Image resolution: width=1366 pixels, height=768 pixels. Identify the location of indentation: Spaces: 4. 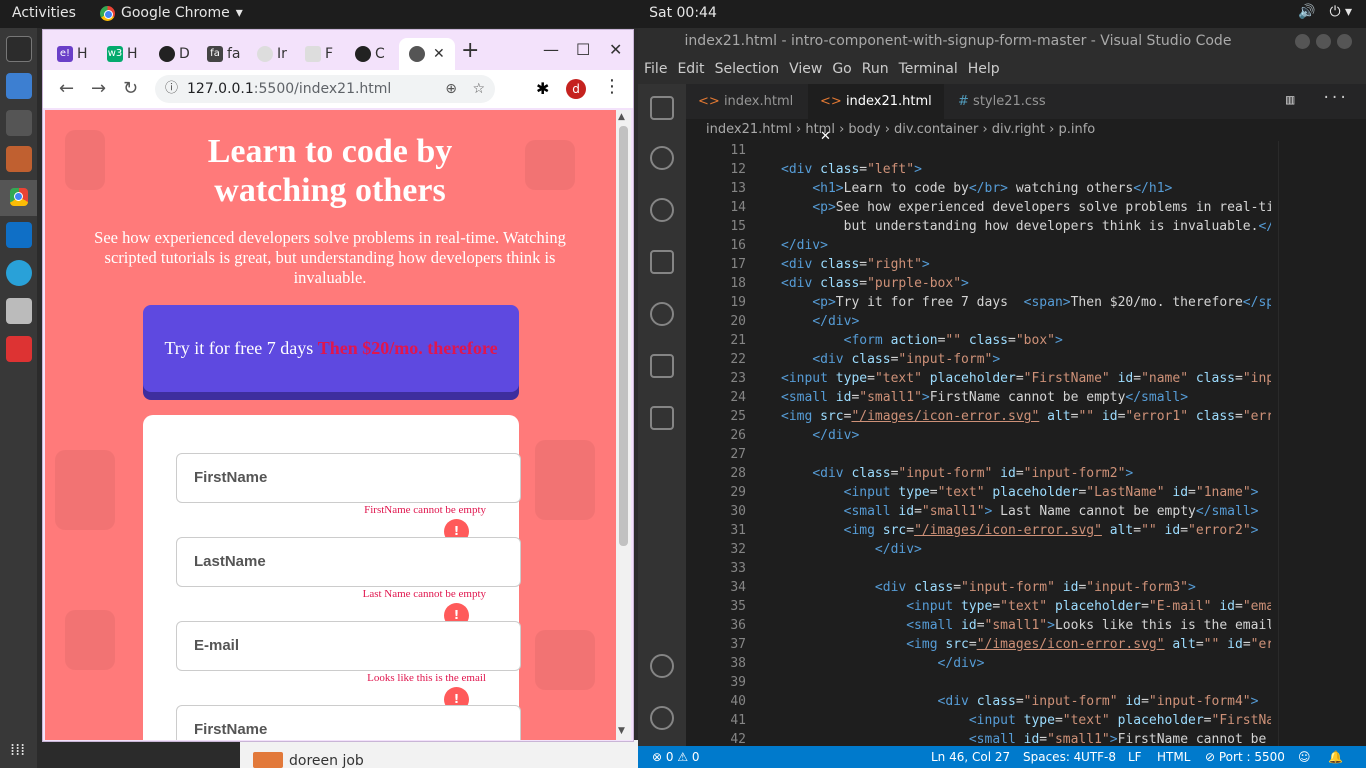
(1052, 757).